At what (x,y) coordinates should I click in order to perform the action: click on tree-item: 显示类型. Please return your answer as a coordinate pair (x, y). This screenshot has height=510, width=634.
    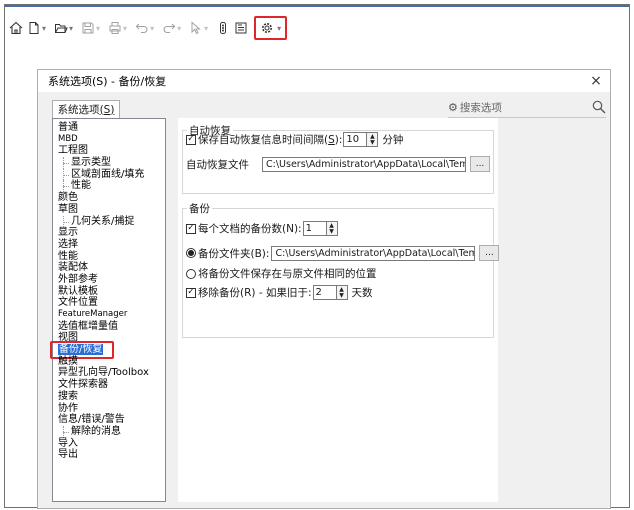
    Looking at the image, I should click on (109, 163).